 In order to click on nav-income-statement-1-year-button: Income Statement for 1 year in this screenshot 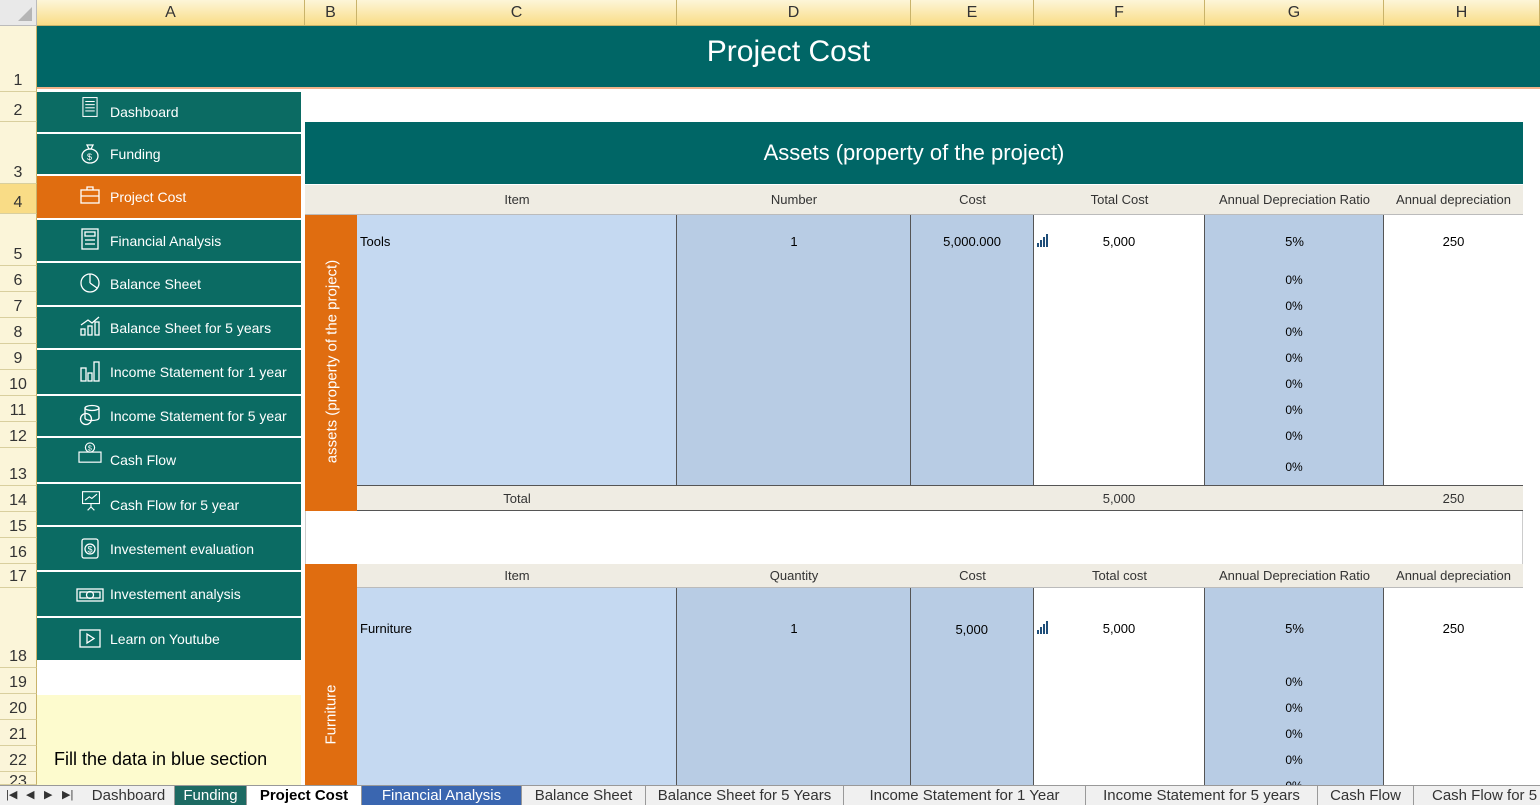, I will do `click(169, 373)`.